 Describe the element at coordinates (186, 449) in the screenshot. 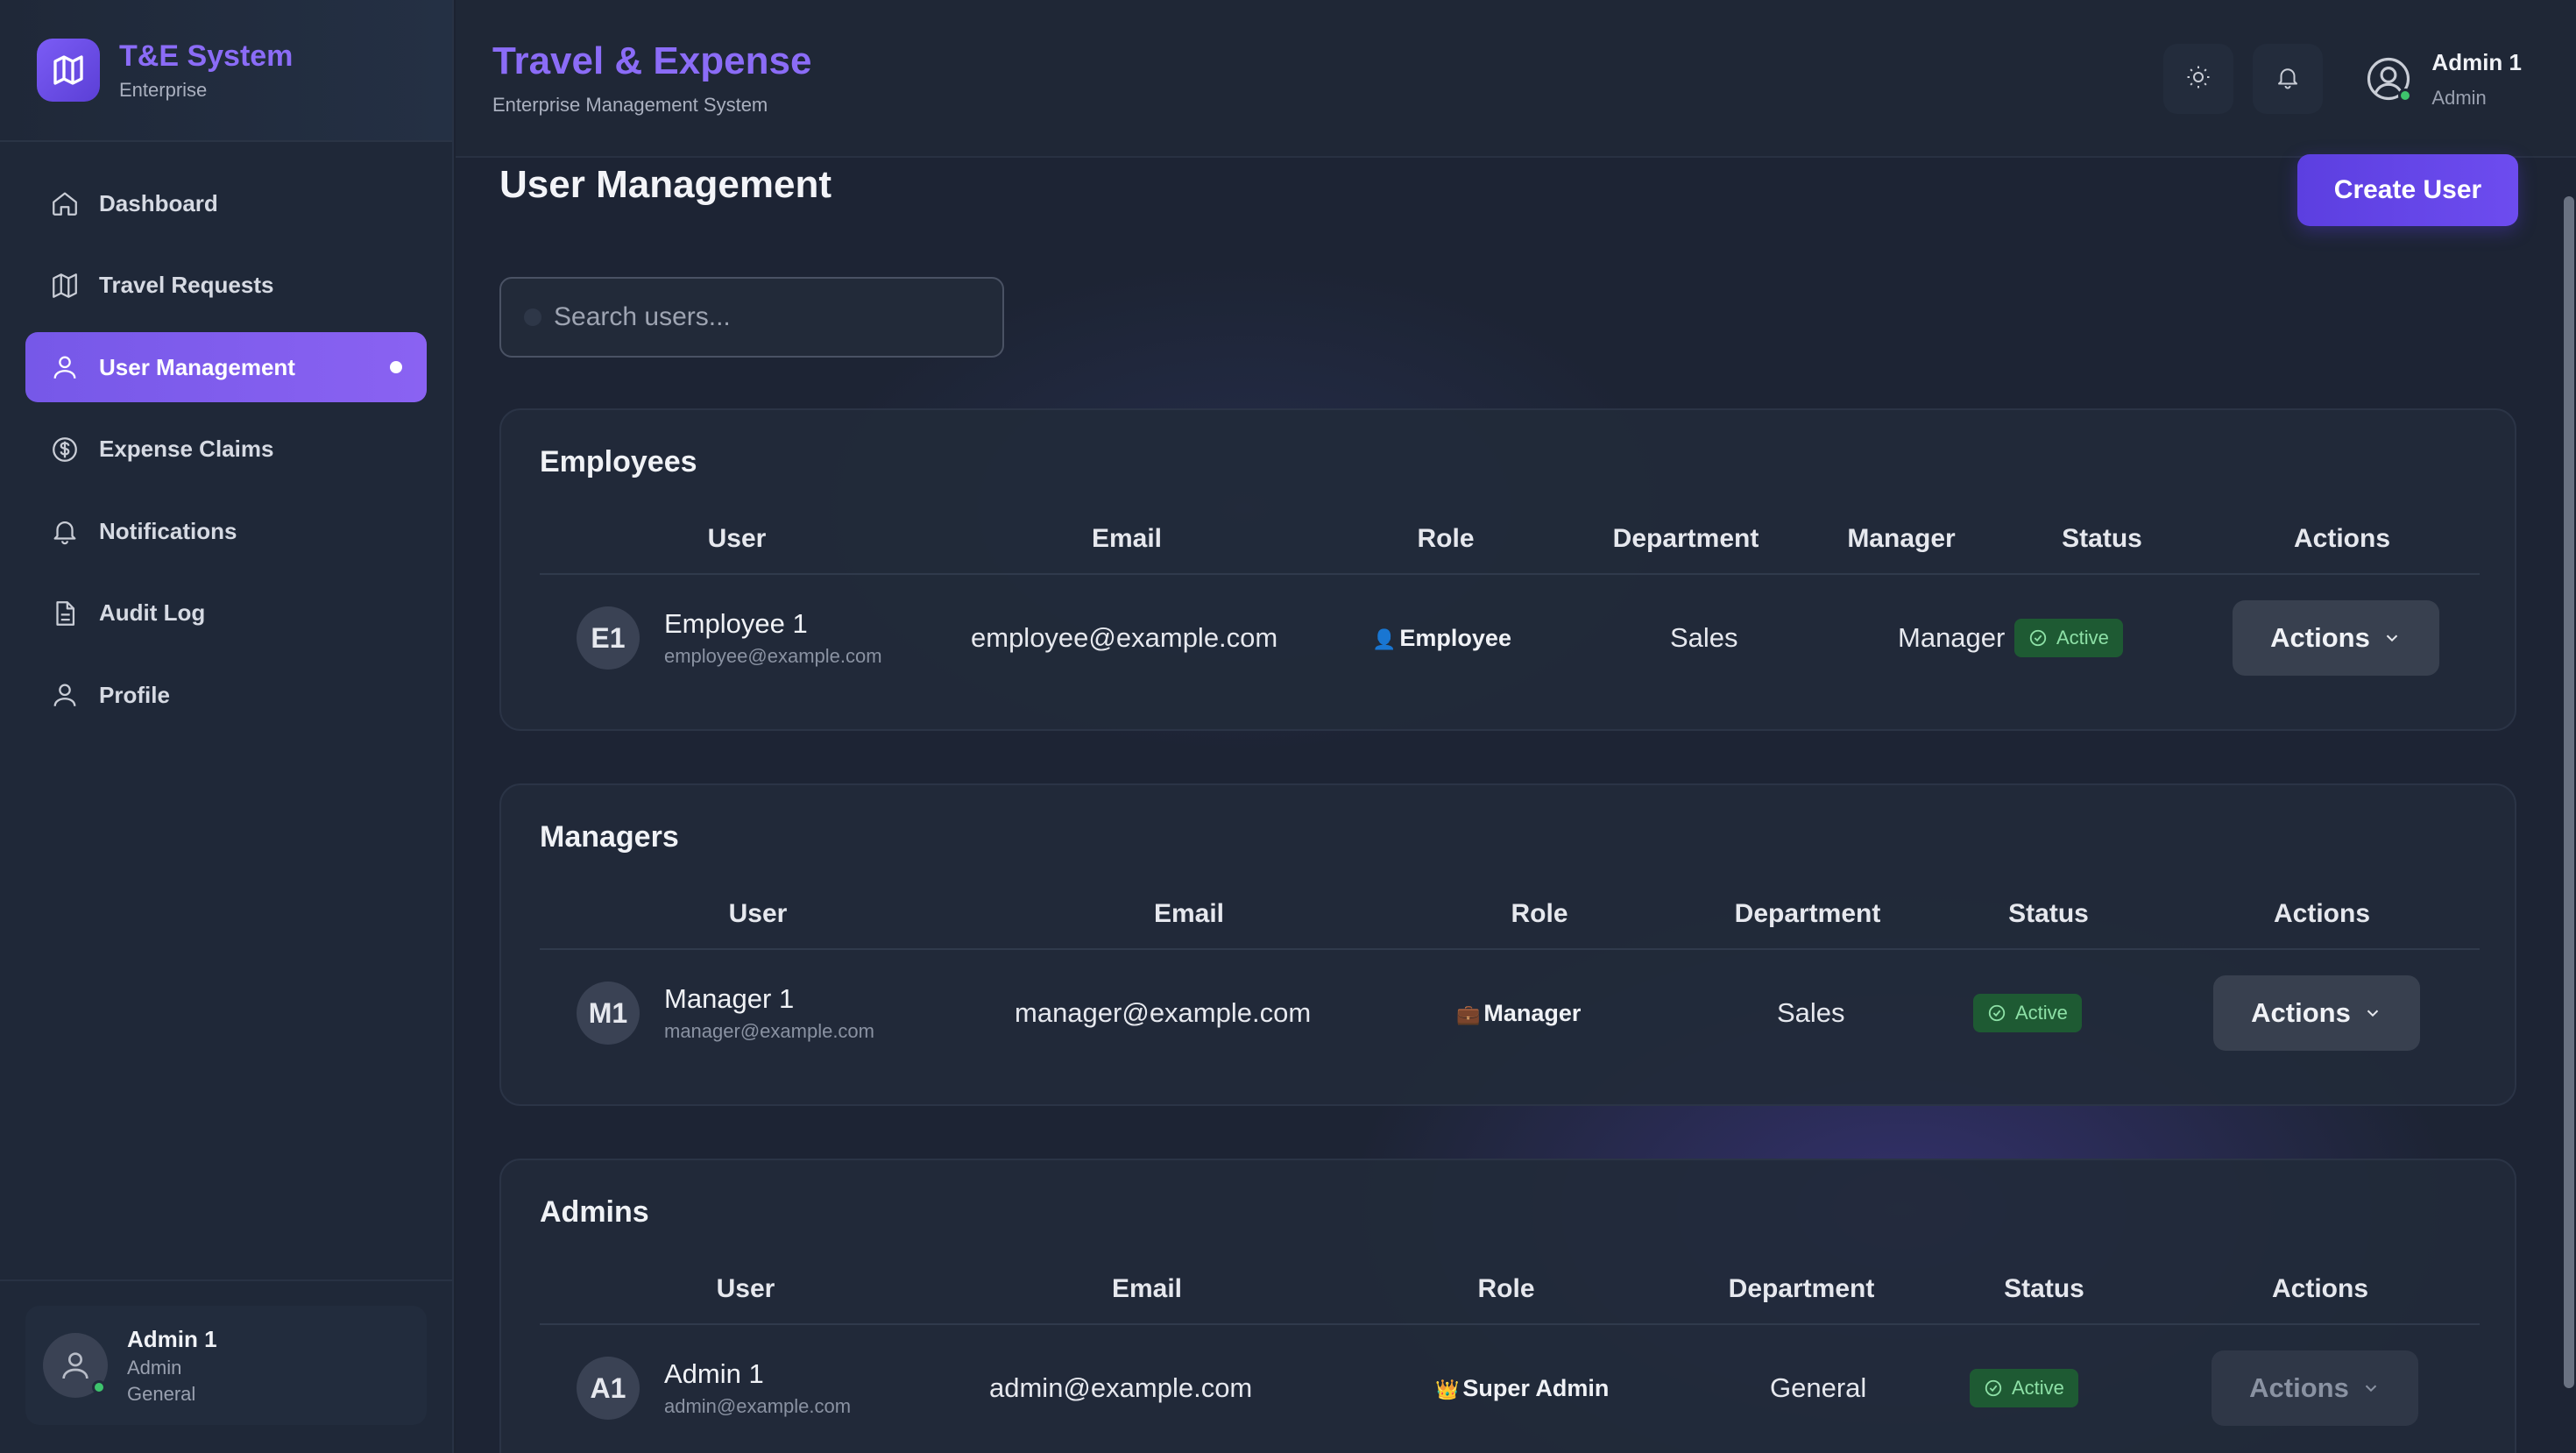

I see `sidebar-item-label: Expense Claims` at that location.